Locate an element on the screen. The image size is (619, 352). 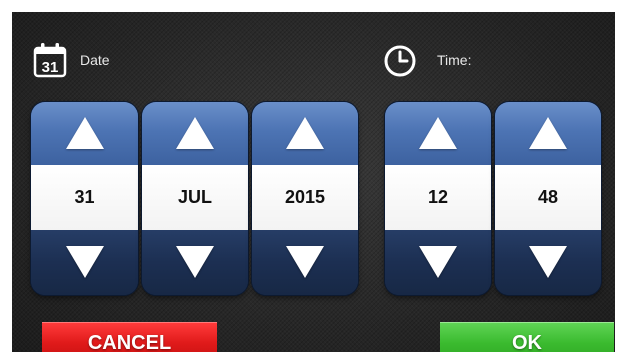
month-down-button is located at coordinates (195, 262).